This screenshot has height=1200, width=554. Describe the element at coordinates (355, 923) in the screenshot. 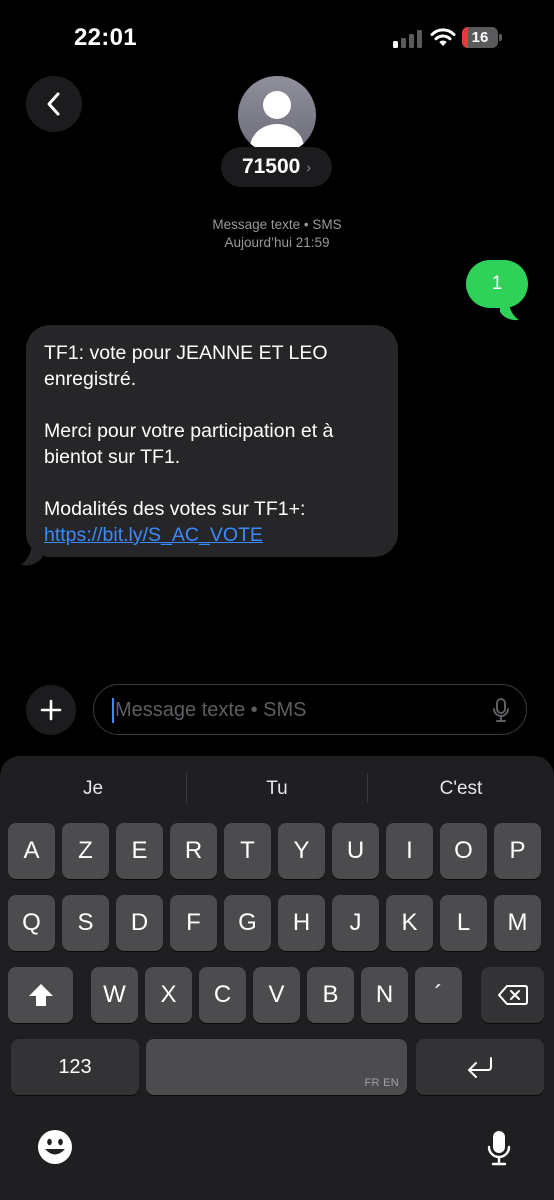

I see `key-j: J` at that location.